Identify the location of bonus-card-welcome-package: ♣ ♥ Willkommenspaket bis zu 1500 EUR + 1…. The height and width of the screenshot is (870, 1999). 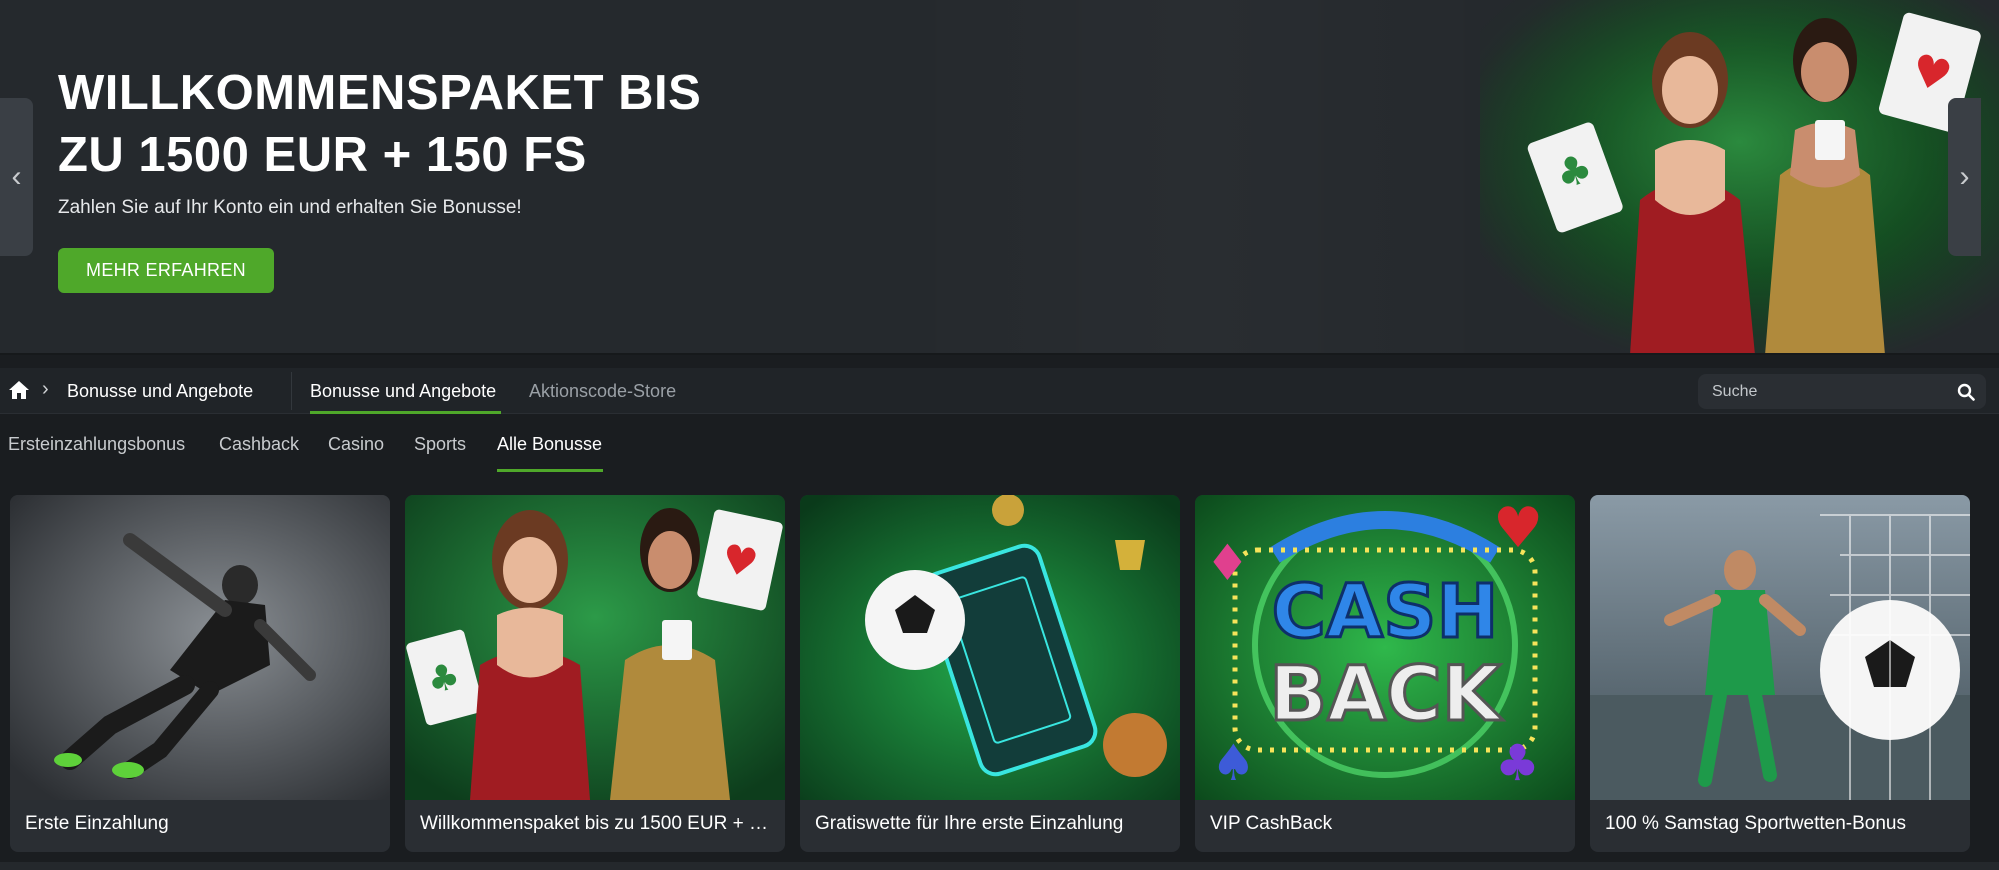
(595, 673).